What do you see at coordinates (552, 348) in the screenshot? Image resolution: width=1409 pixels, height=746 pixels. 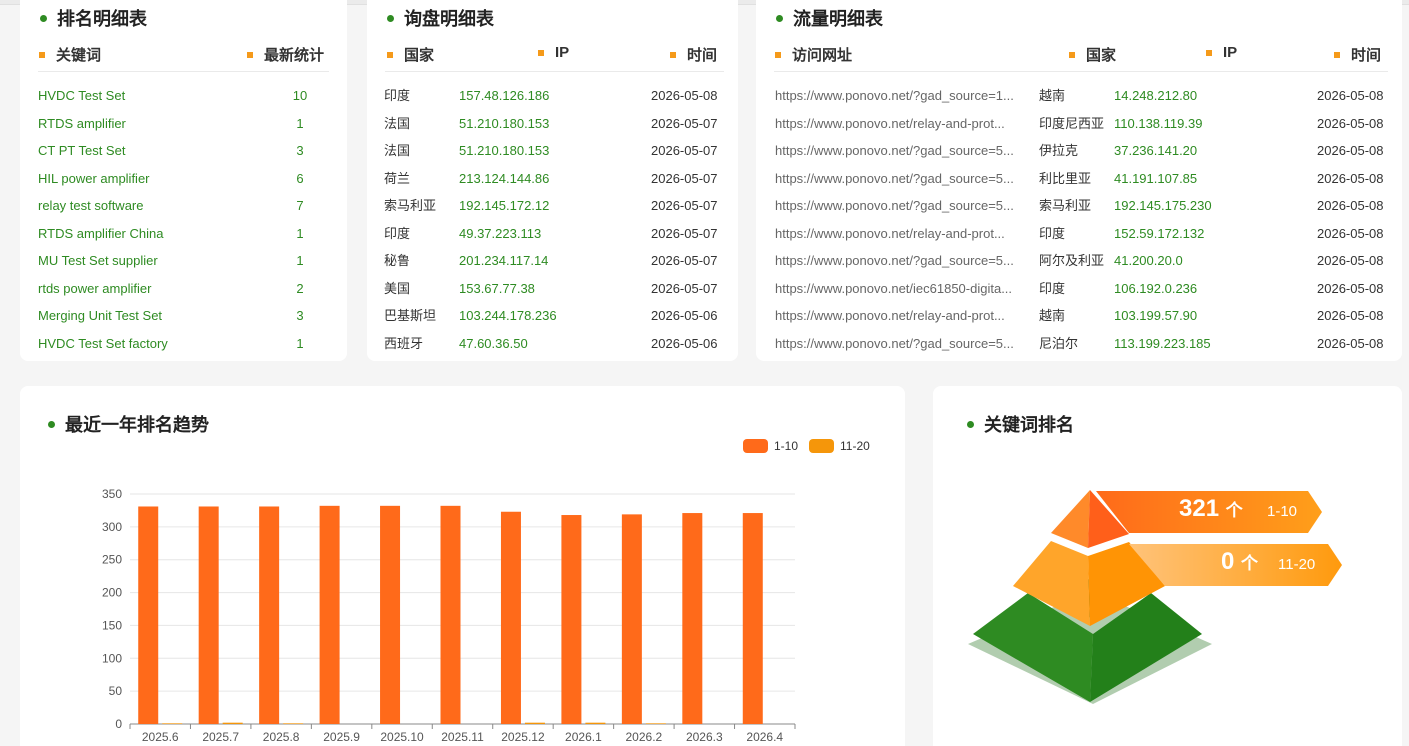 I see `table-row: 西班牙 47.60.36.50 2026-05-06` at bounding box center [552, 348].